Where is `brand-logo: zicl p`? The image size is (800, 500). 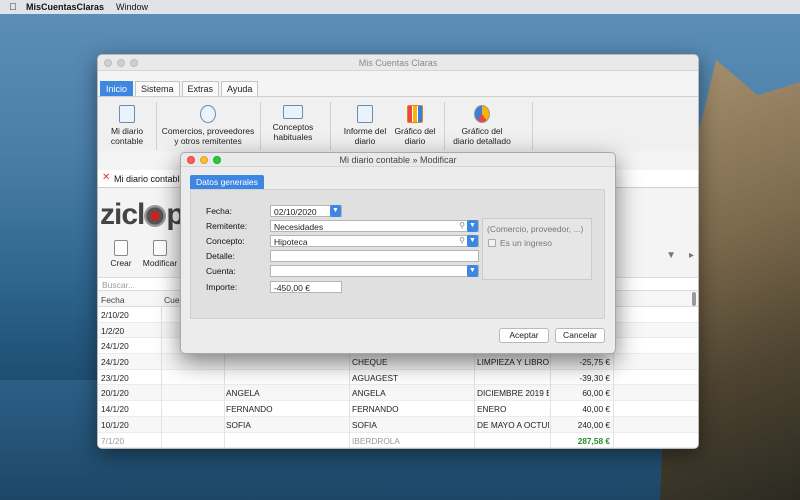 brand-logo: zicl p is located at coordinates (142, 215).